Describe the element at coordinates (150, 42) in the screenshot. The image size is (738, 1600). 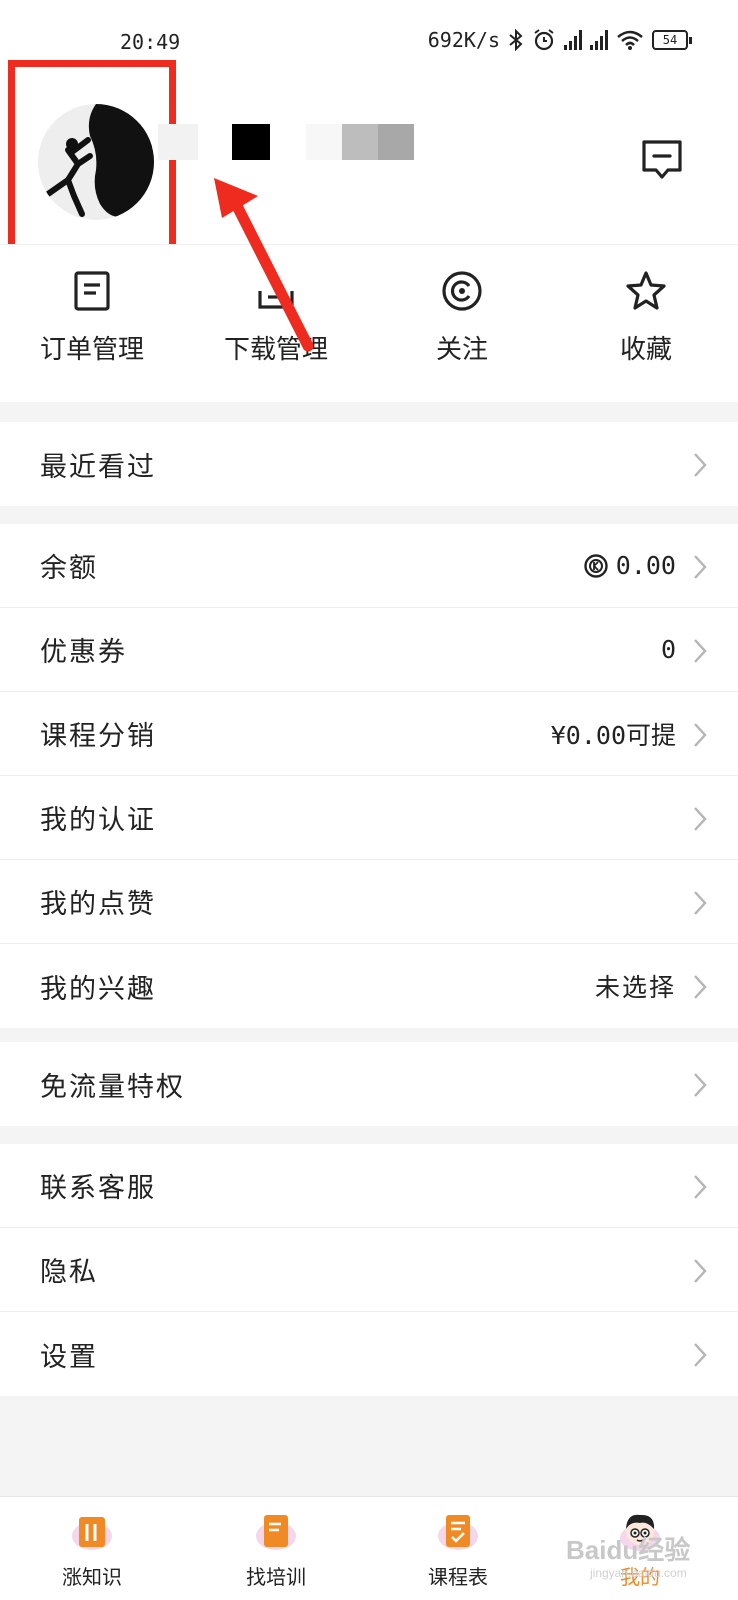
I see `status-time: 20:49` at that location.